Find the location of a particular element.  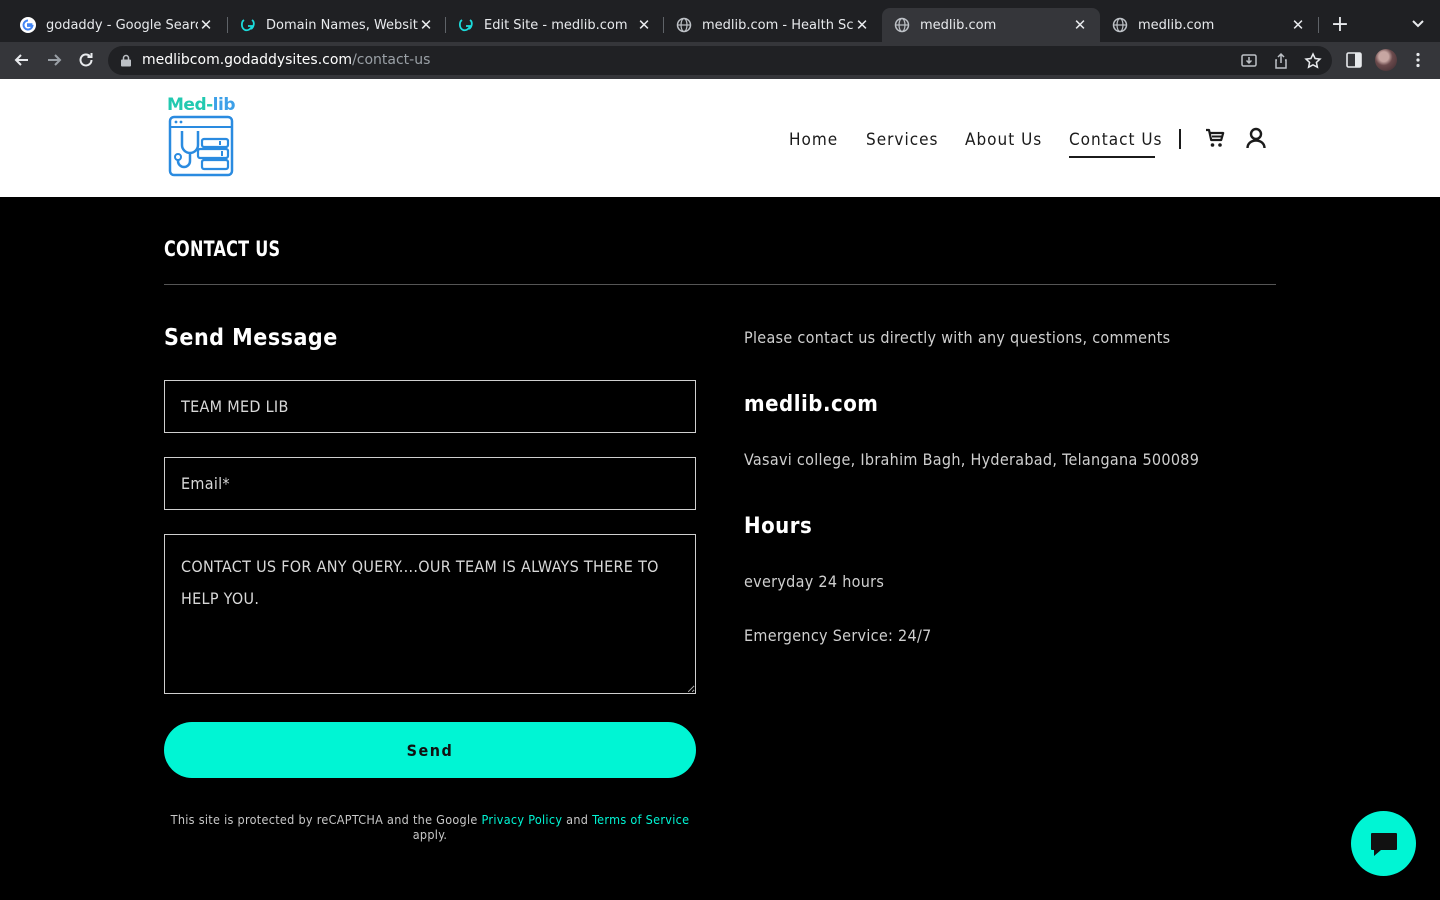

recaptcha-and: and is located at coordinates (577, 819).